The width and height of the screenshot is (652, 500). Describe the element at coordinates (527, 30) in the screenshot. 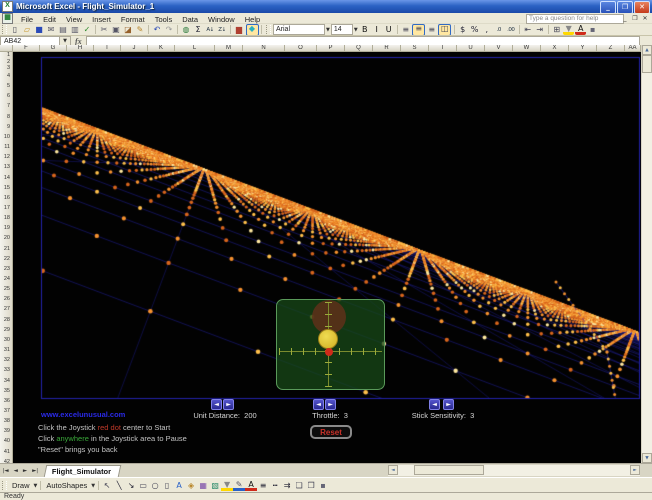

I see `decrease-indent-icon: ⇤` at that location.